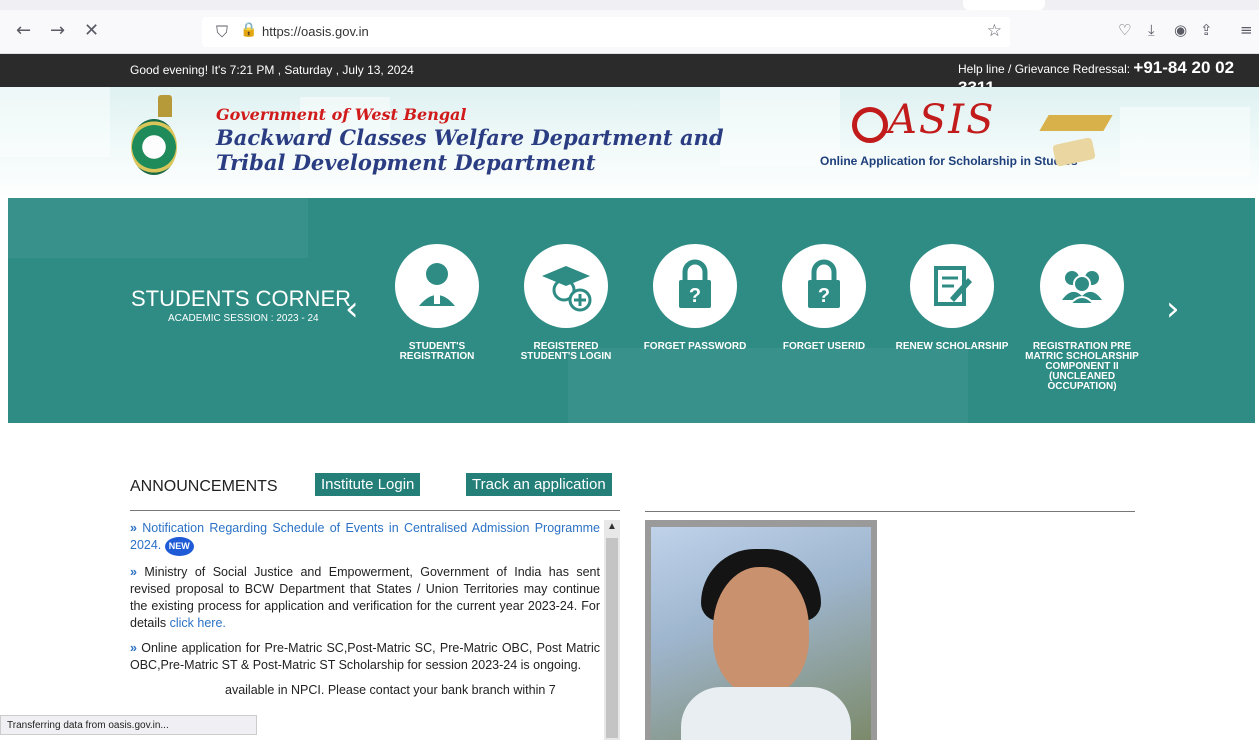 The image size is (1259, 740). I want to click on institute-login-button: Institute Login, so click(368, 484).